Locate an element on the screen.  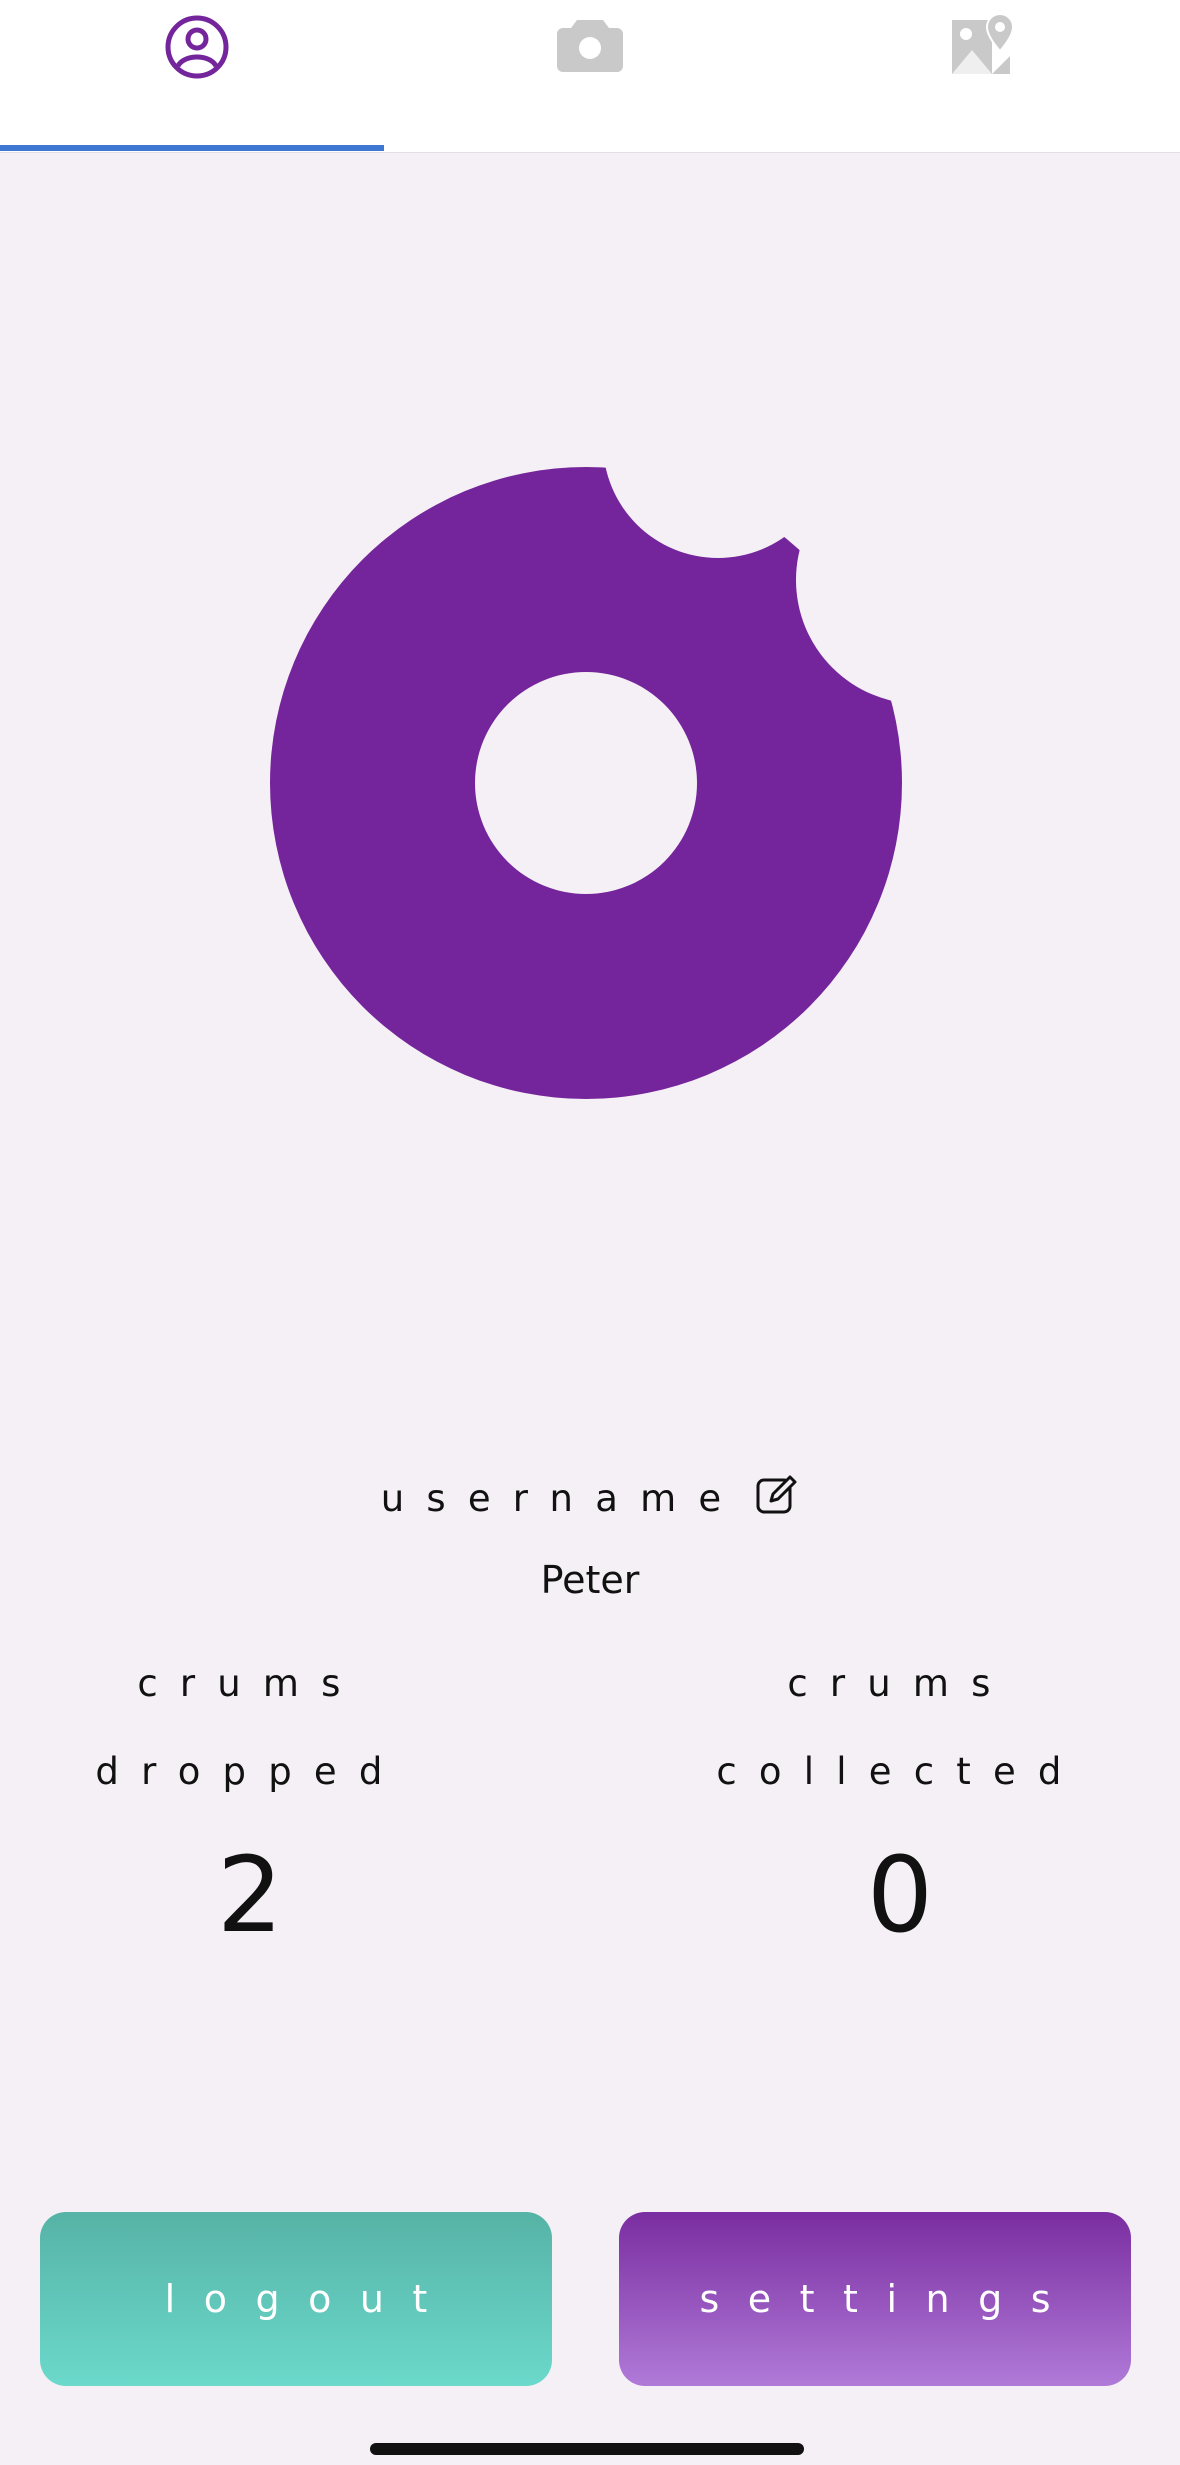
tab-bar is located at coordinates (590, 76).